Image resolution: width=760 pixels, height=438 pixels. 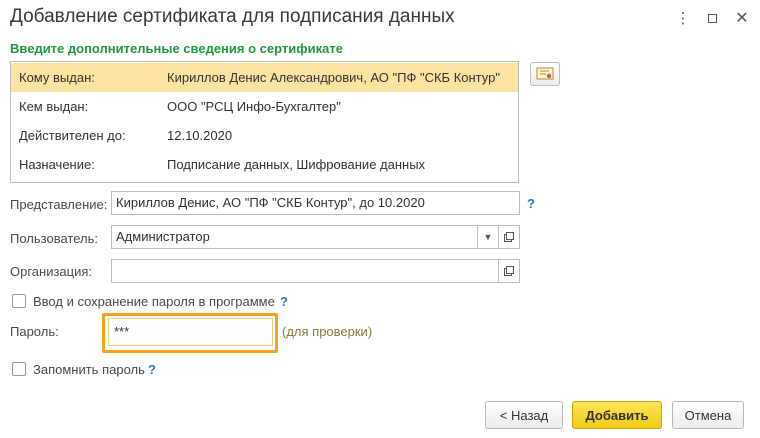 What do you see at coordinates (89, 369) in the screenshot?
I see `remember-password-label: Запомнить пароль` at bounding box center [89, 369].